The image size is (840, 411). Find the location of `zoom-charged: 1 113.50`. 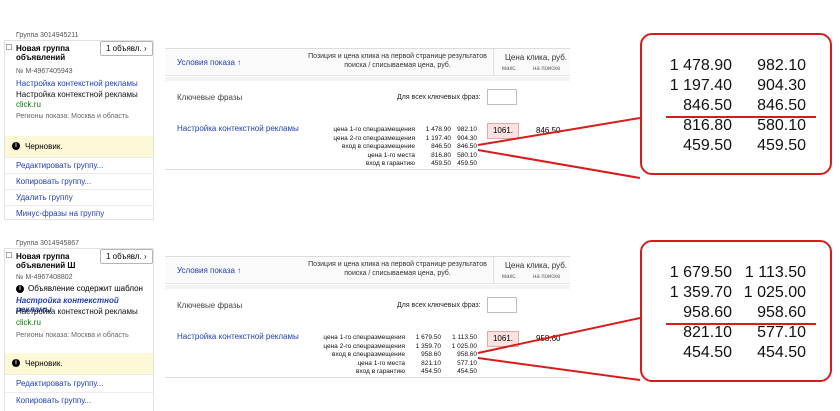

zoom-charged: 1 113.50 is located at coordinates (775, 272).